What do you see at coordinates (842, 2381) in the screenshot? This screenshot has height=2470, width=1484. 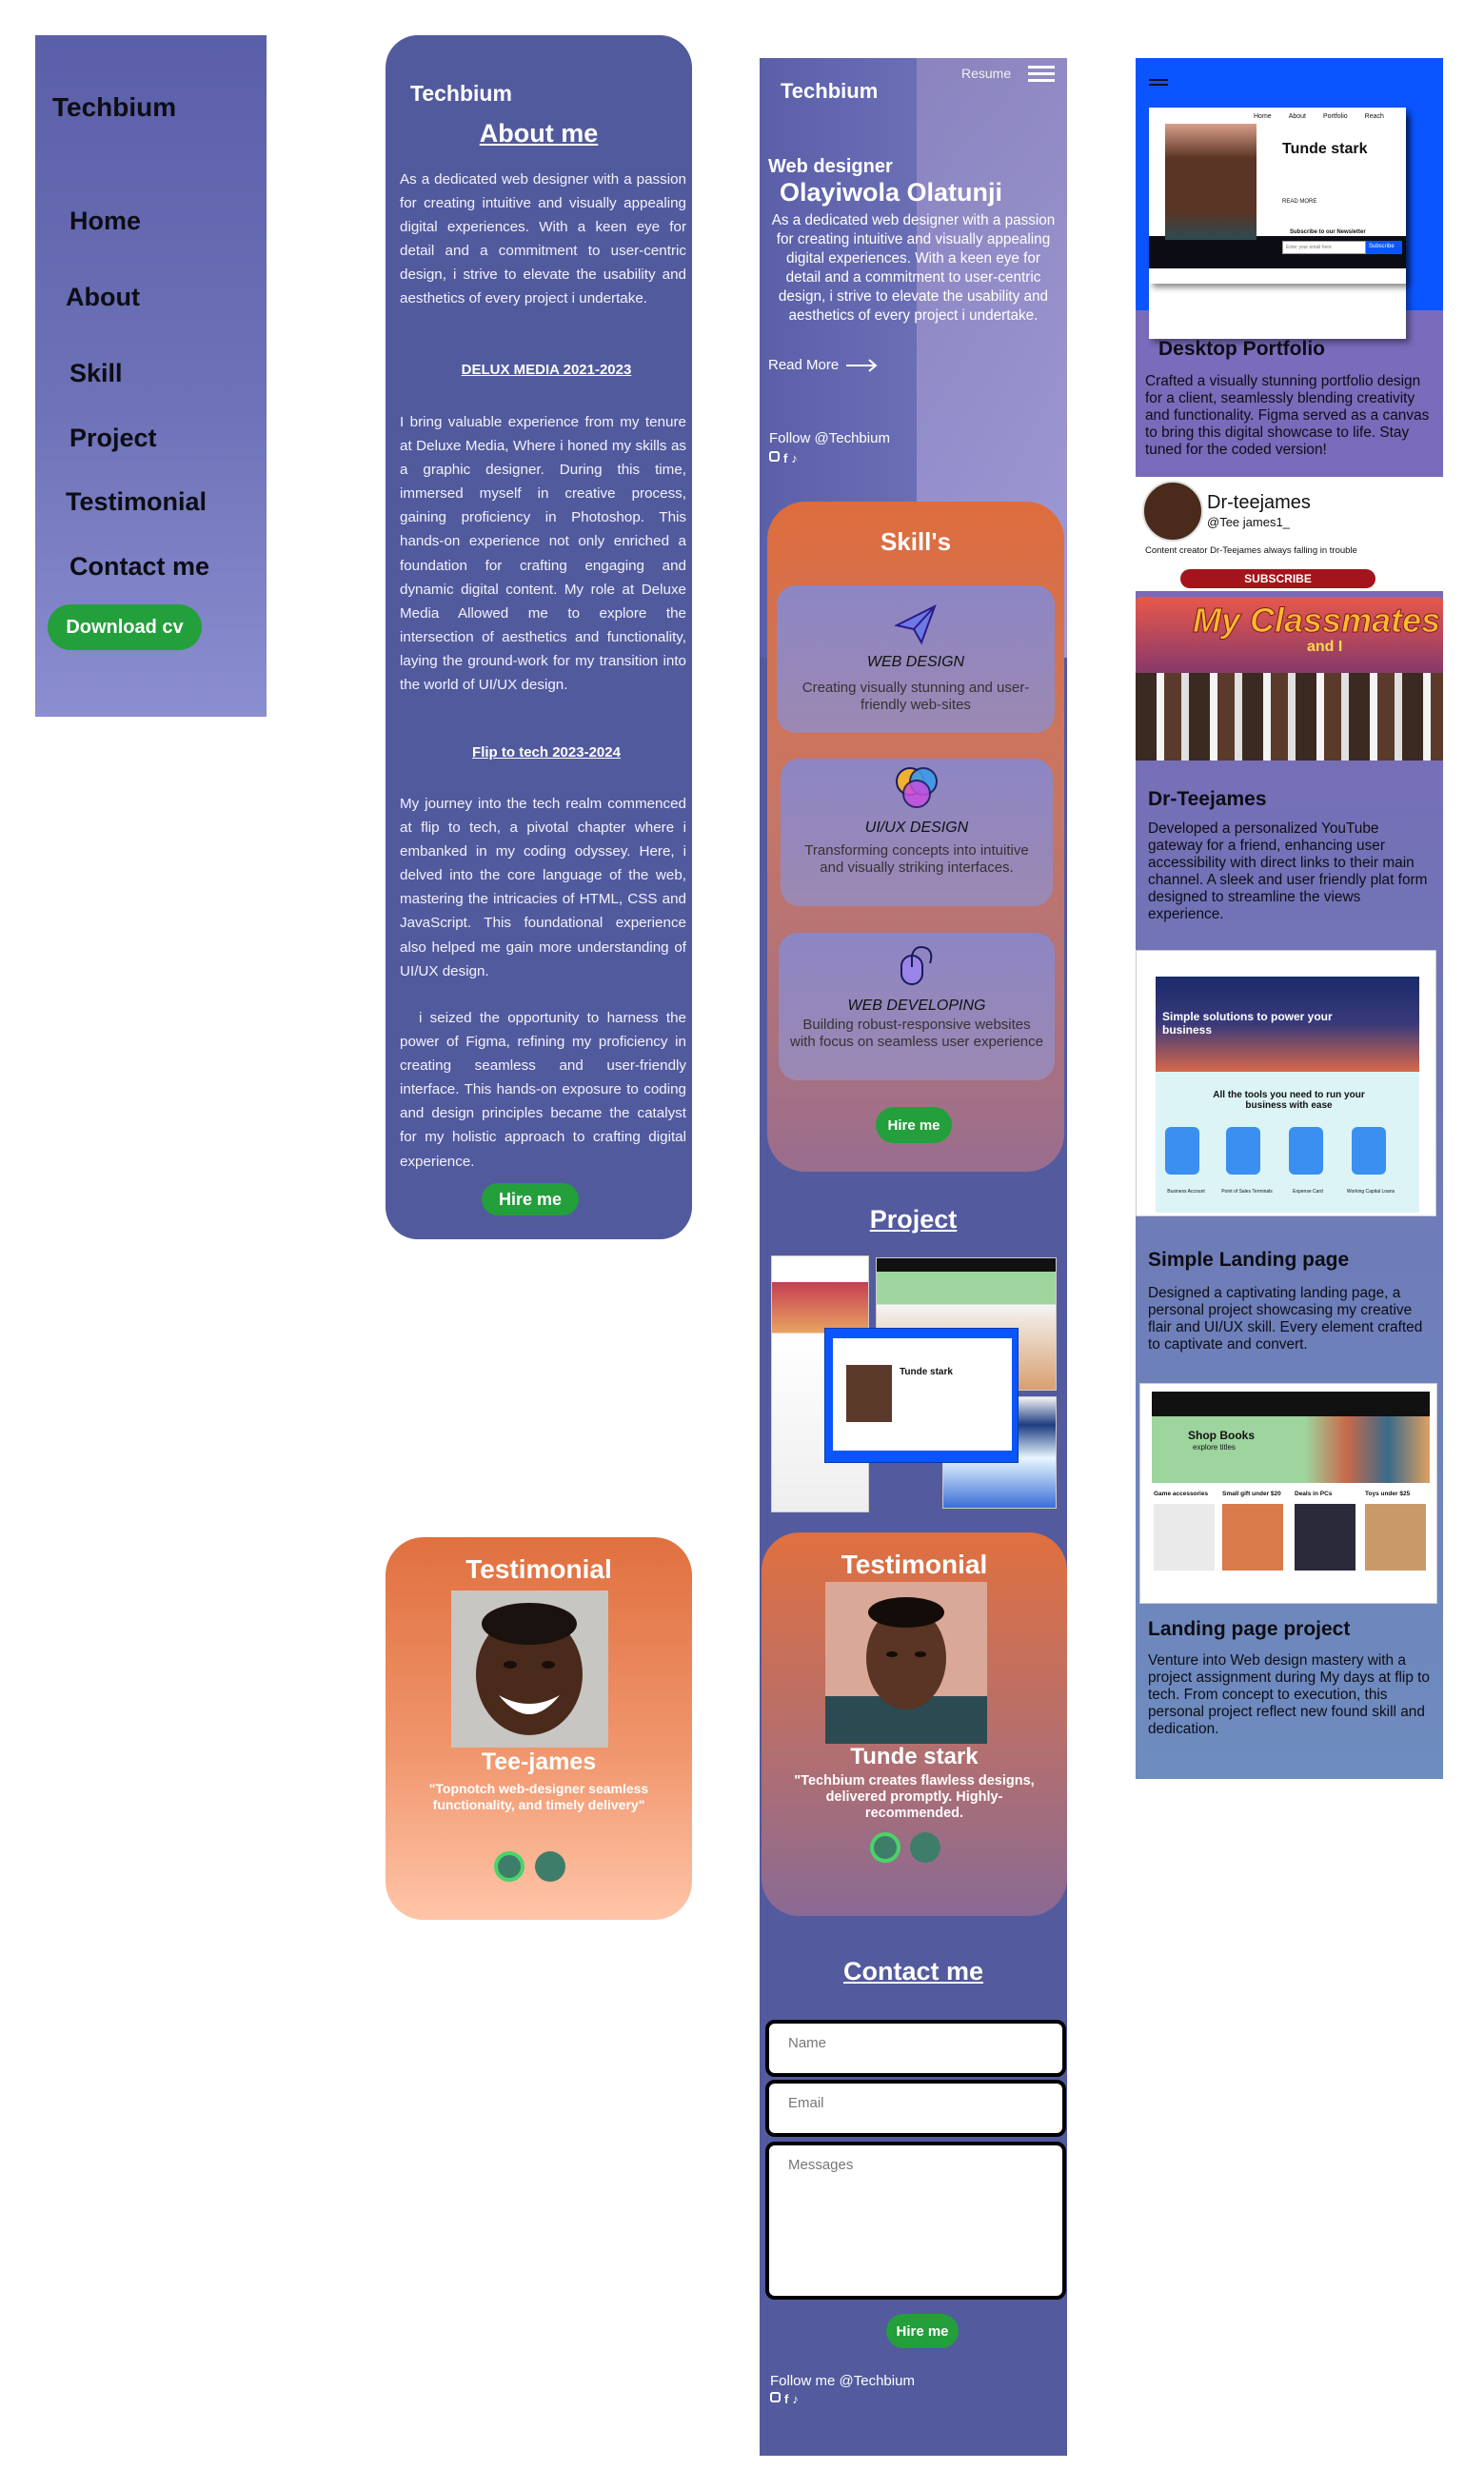 I see `footer-follow-label: Follow me @Techbium` at bounding box center [842, 2381].